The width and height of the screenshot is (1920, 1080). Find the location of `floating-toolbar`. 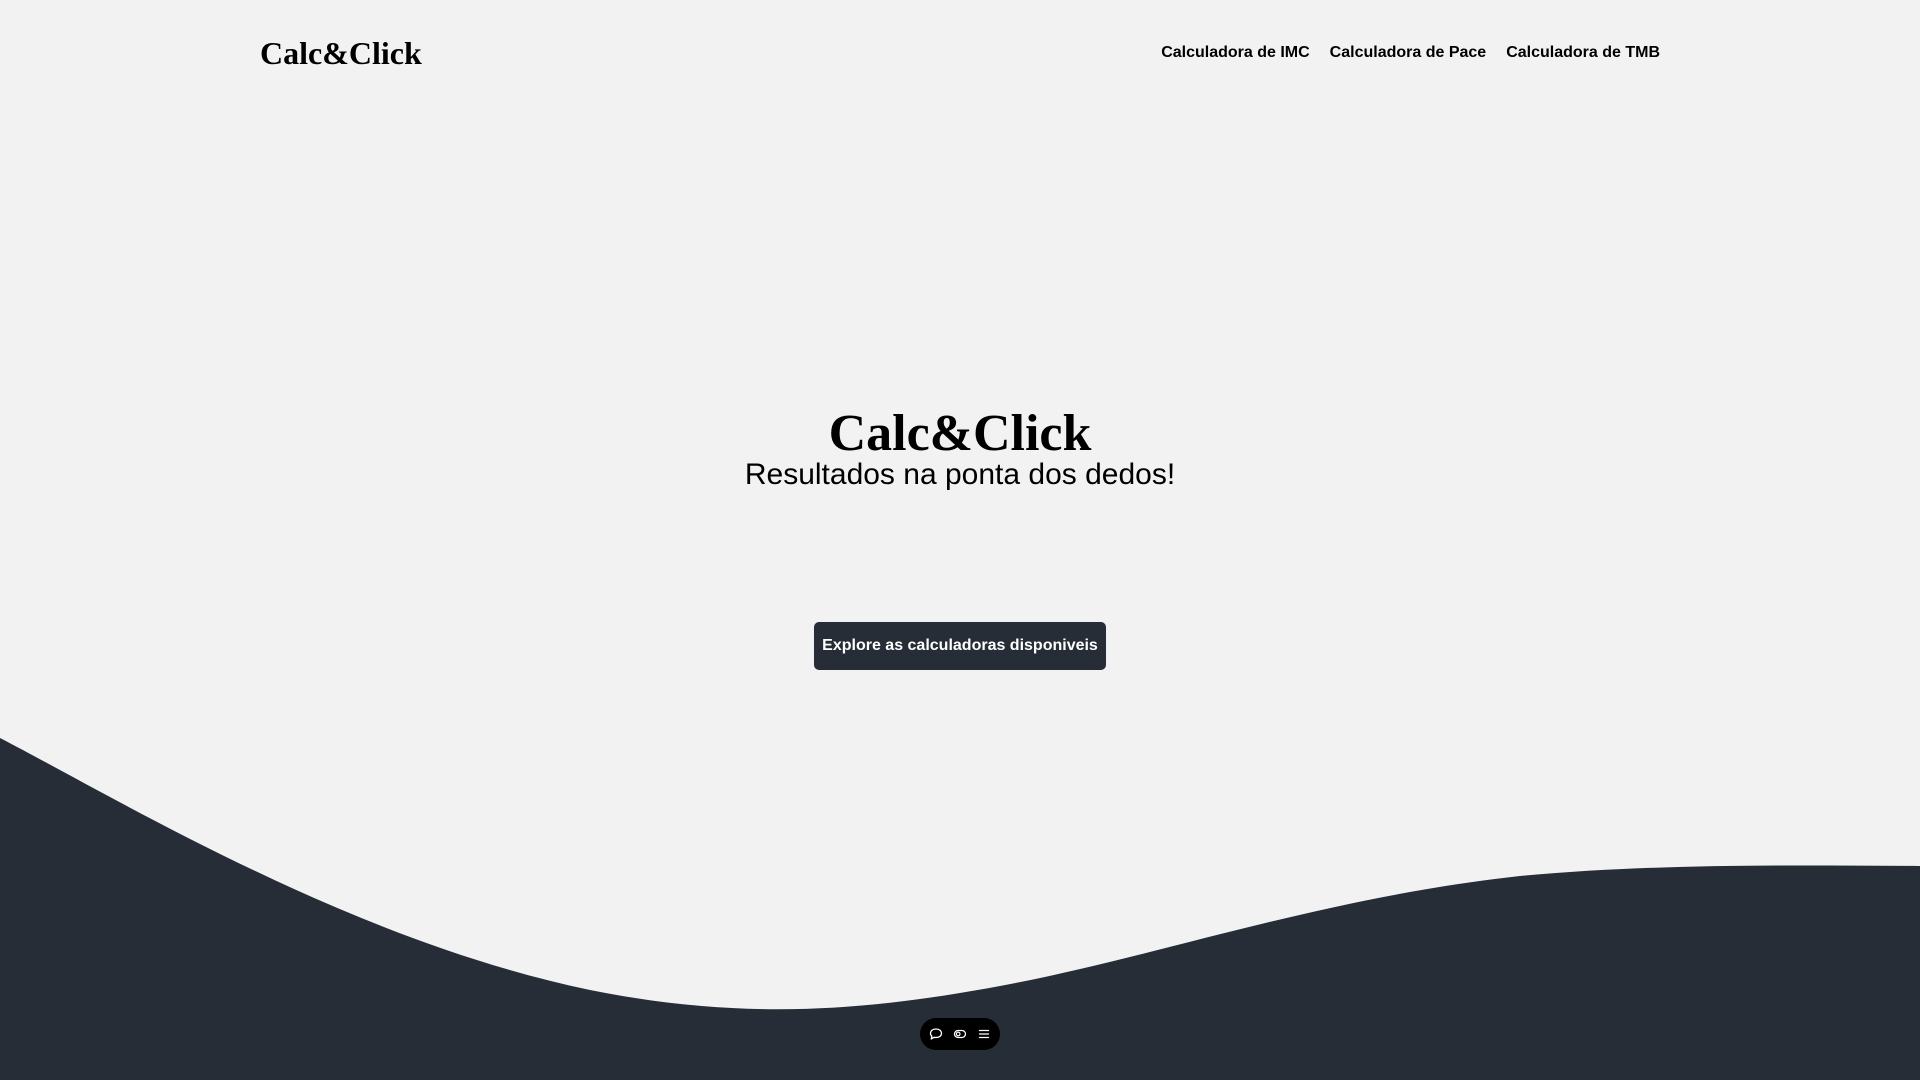

floating-toolbar is located at coordinates (960, 1034).